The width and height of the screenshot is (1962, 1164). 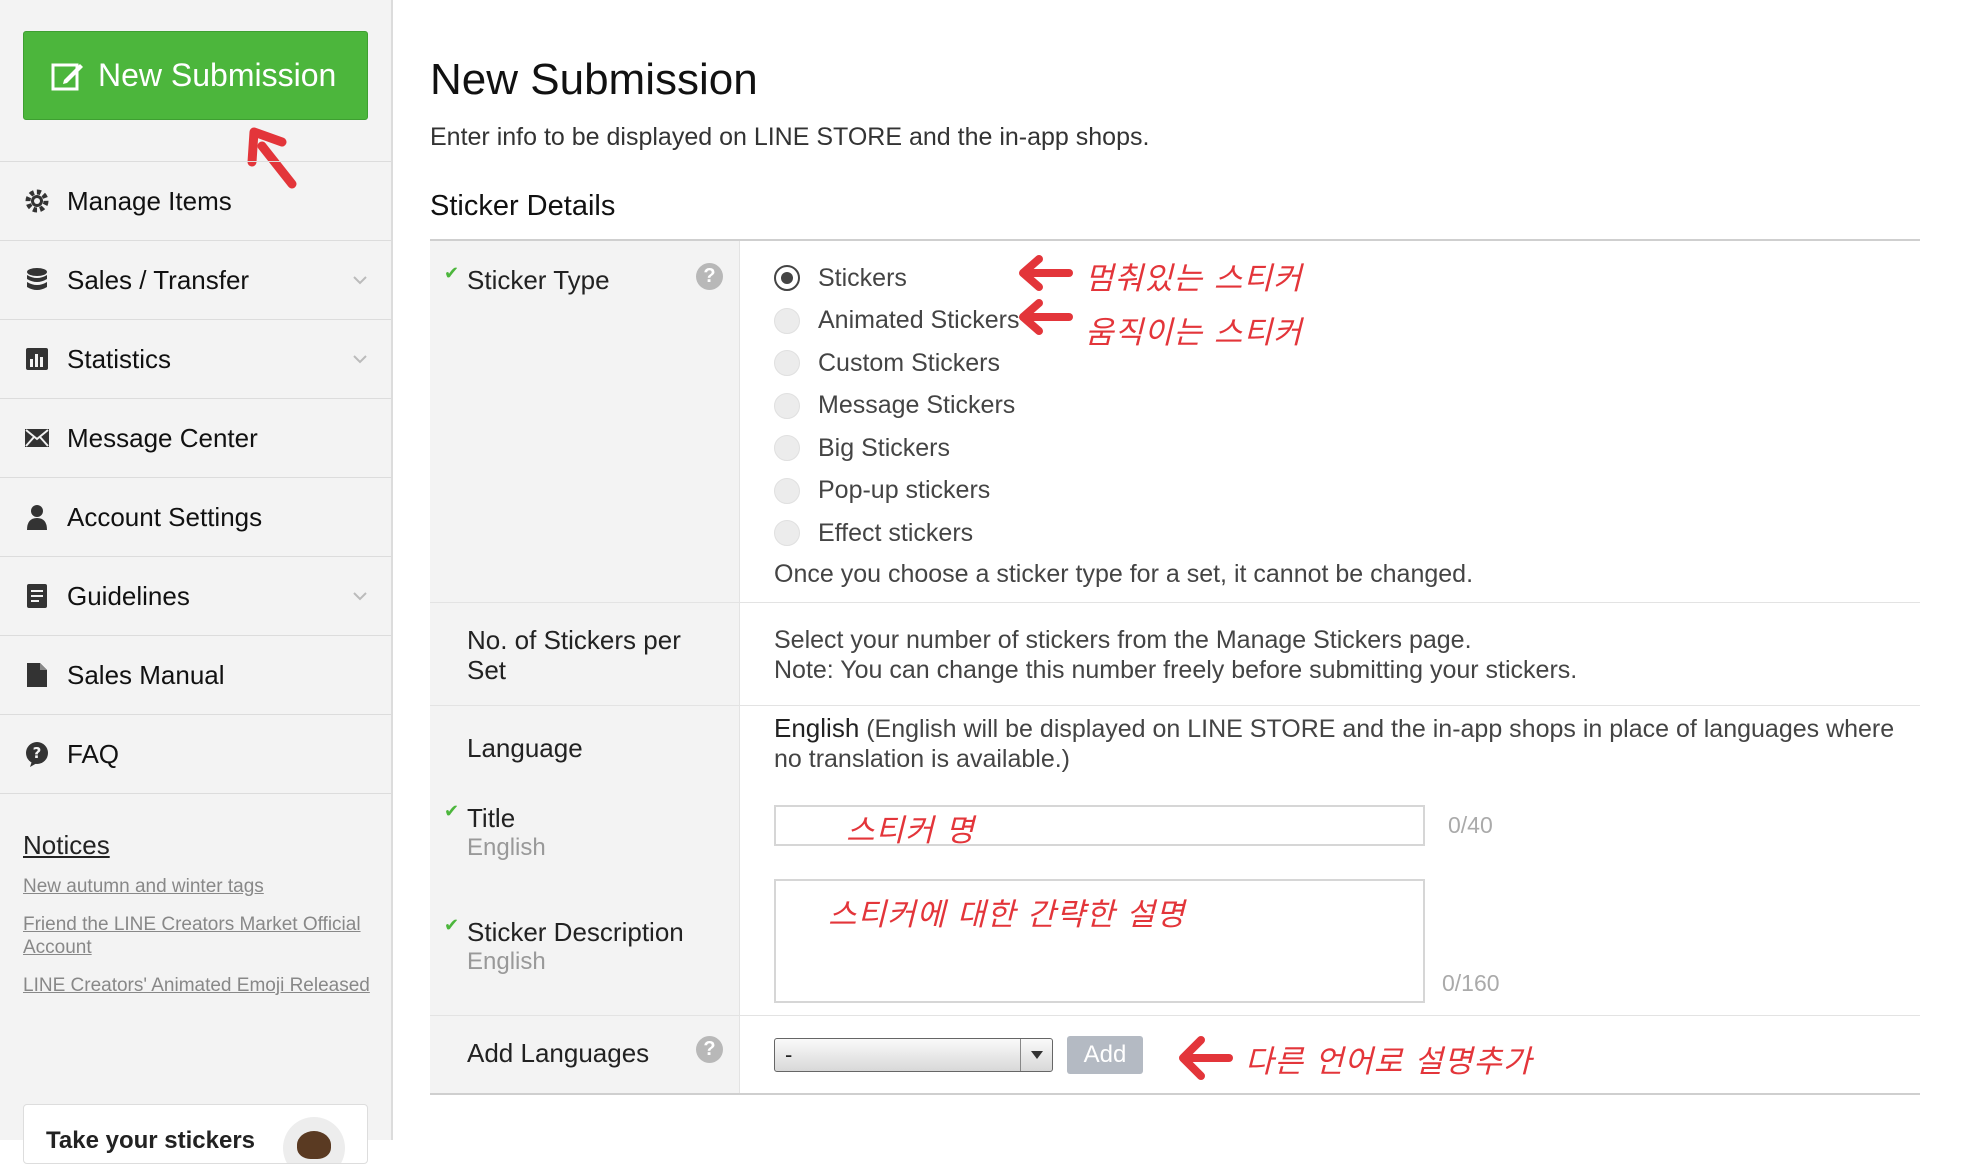 What do you see at coordinates (1105, 1055) in the screenshot?
I see `add-language-button: Add` at bounding box center [1105, 1055].